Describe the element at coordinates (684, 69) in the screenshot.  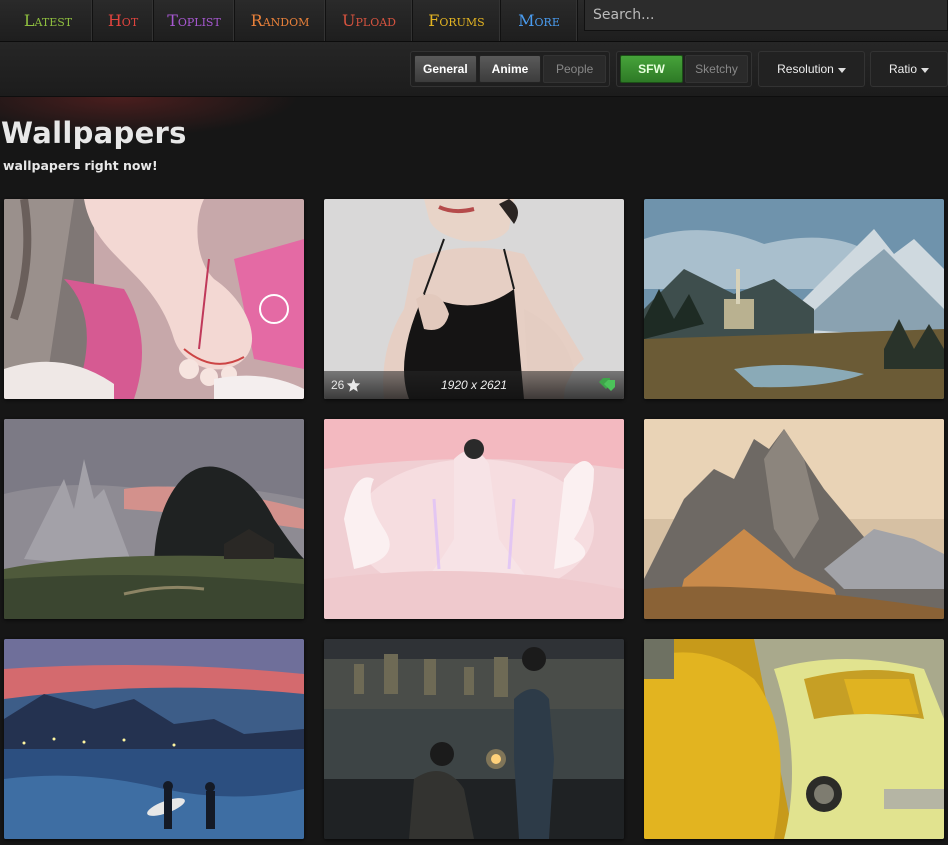
I see `purity-filter: SFW Sketchy` at that location.